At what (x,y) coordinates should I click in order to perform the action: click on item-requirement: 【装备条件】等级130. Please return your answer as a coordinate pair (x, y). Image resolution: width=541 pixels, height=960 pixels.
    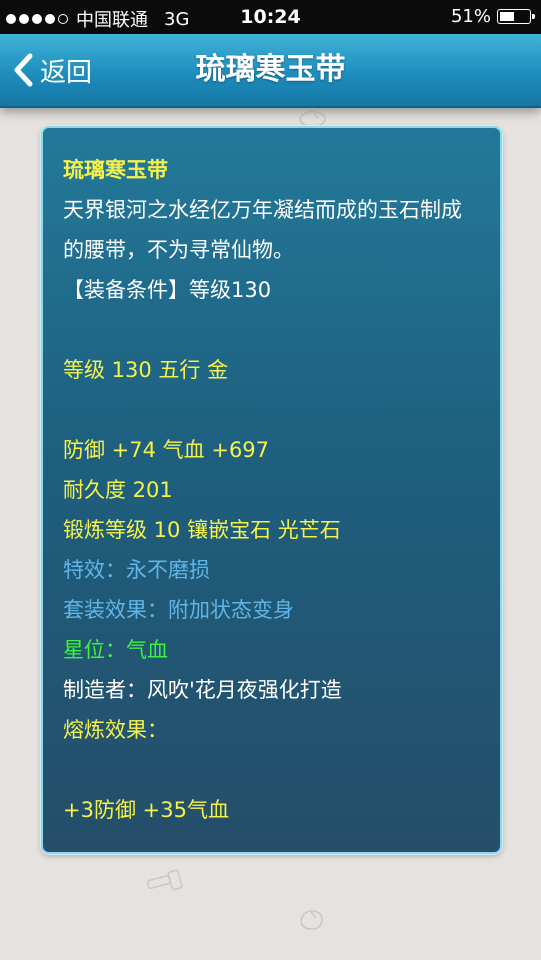
    Looking at the image, I should click on (167, 290).